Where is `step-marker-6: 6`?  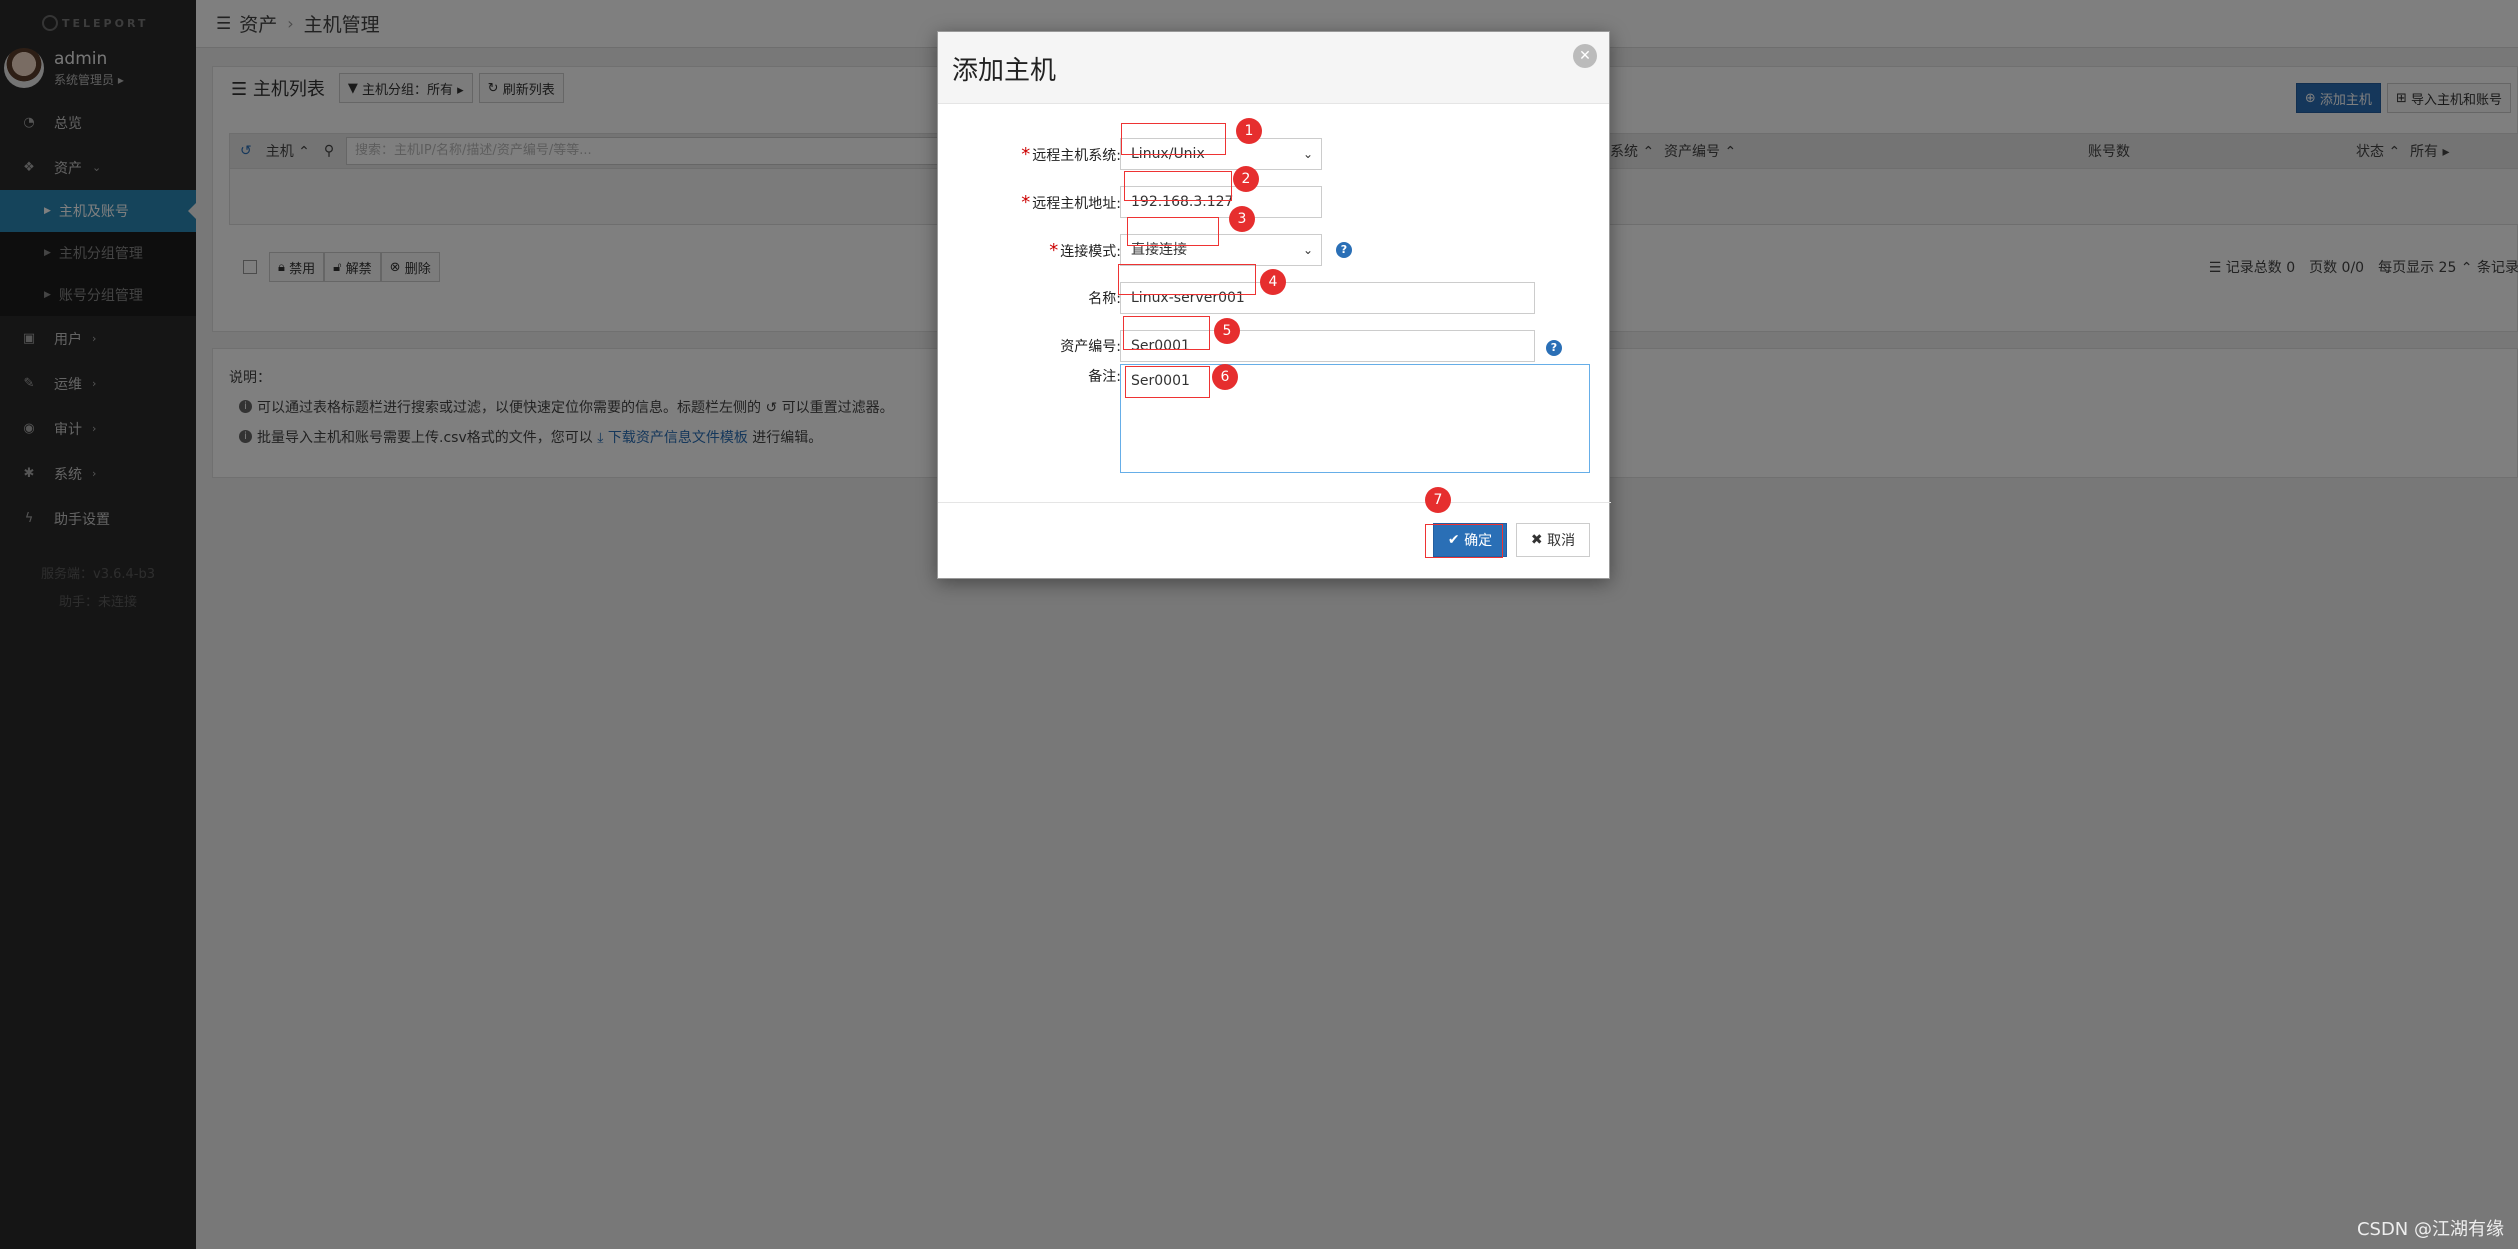
step-marker-6: 6 is located at coordinates (1225, 377).